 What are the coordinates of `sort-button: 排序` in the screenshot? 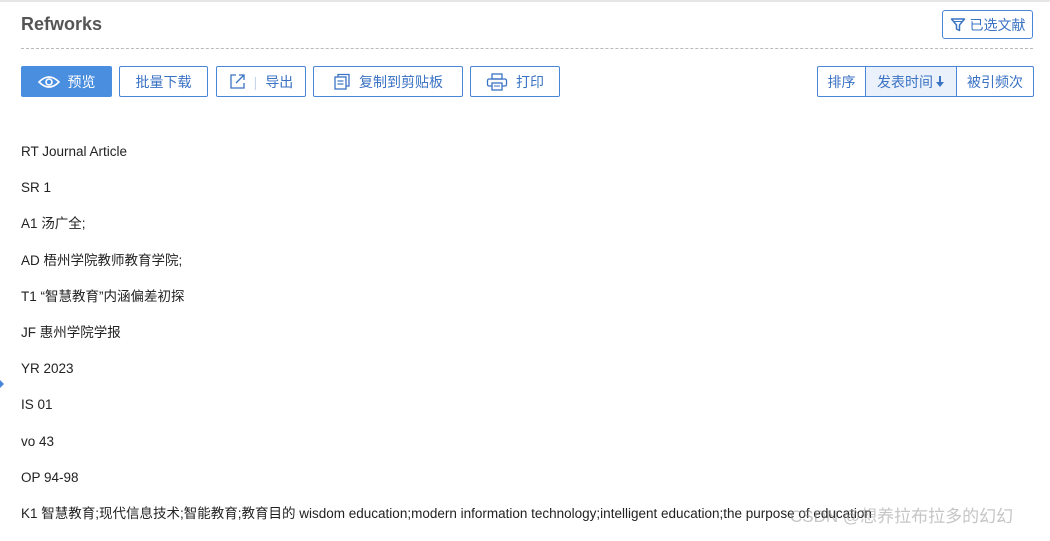 It's located at (841, 81).